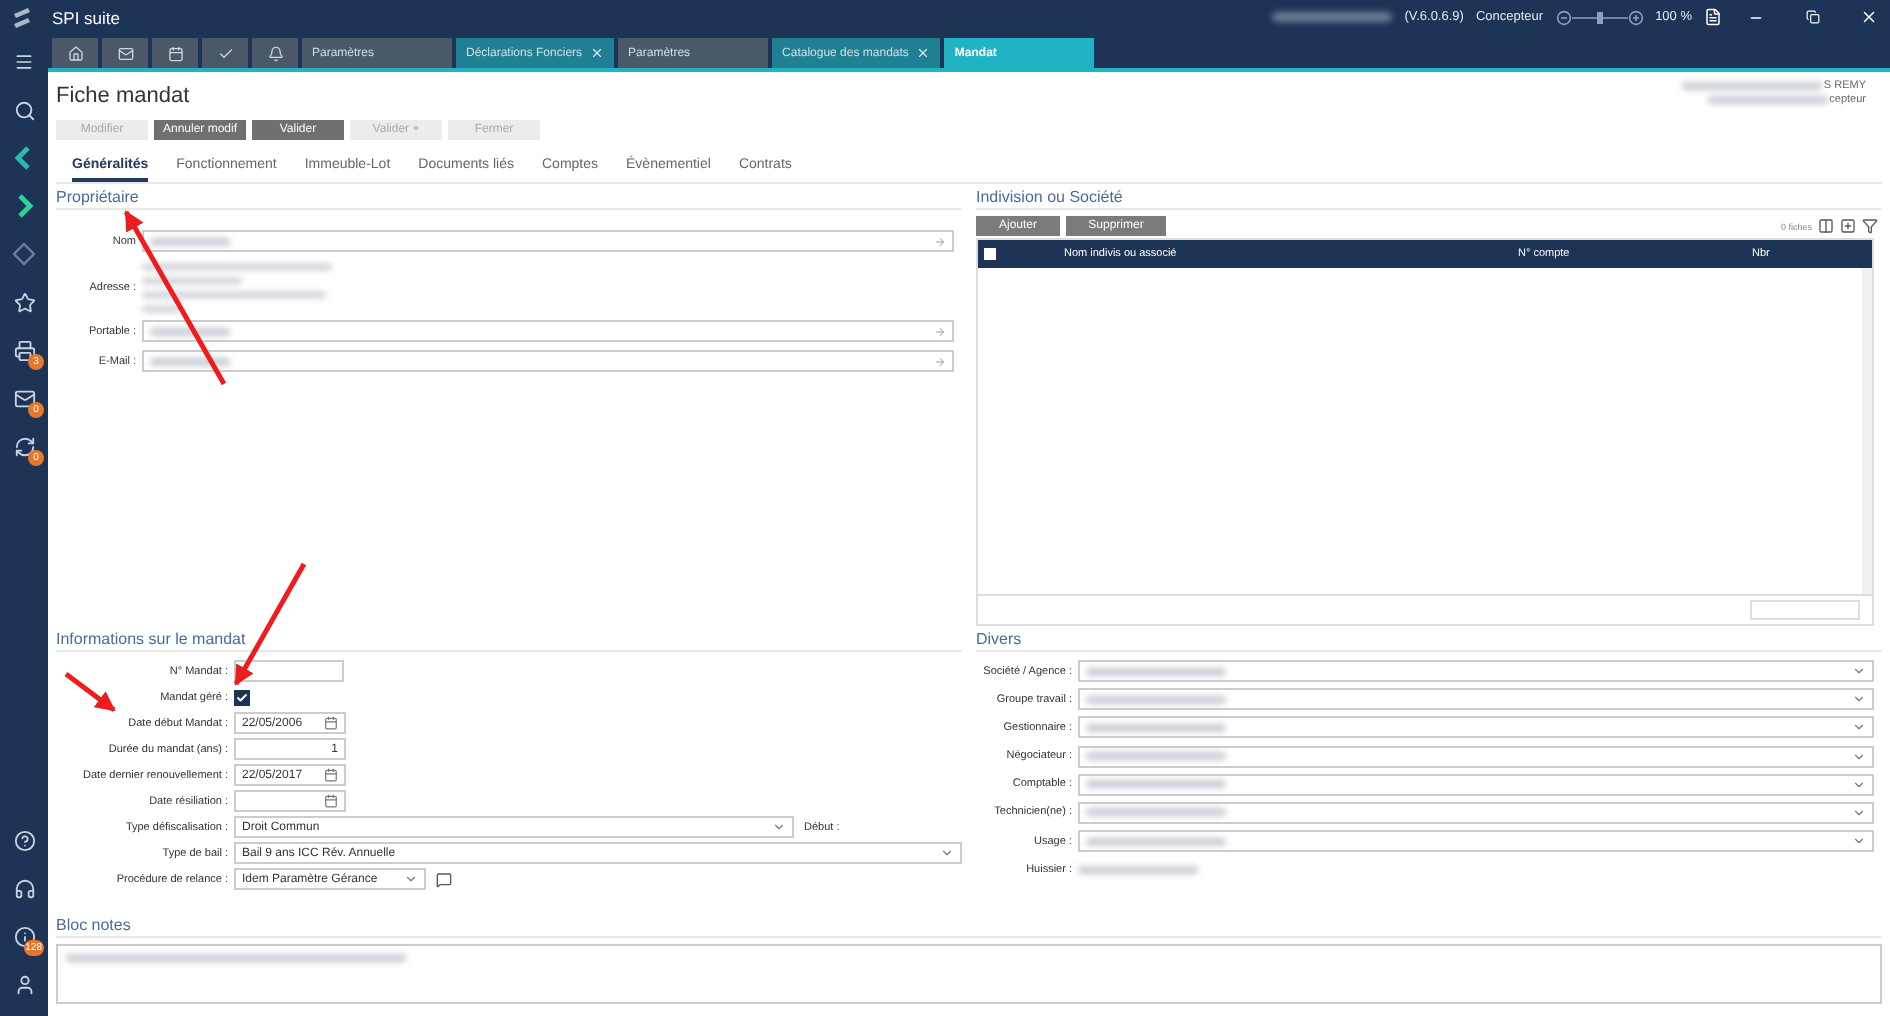 This screenshot has height=1016, width=1890. Describe the element at coordinates (290, 801) in the screenshot. I see `date-field` at that location.